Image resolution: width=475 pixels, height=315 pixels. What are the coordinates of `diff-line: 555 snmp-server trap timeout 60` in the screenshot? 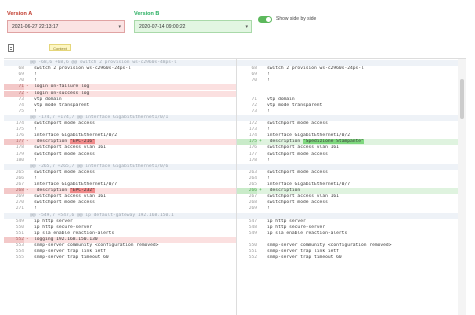 It's located at (120, 258).